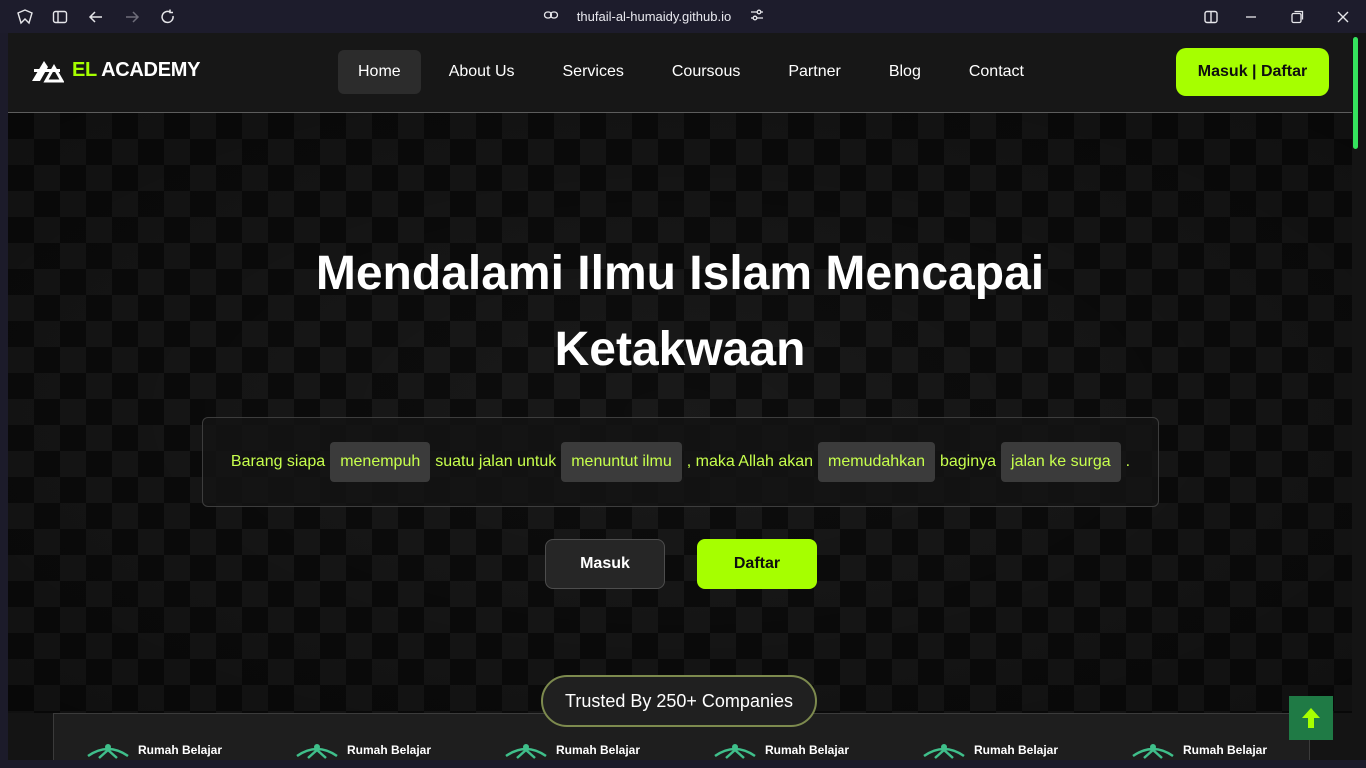 The height and width of the screenshot is (768, 1366). I want to click on nav-item-about-us: About Us, so click(482, 72).